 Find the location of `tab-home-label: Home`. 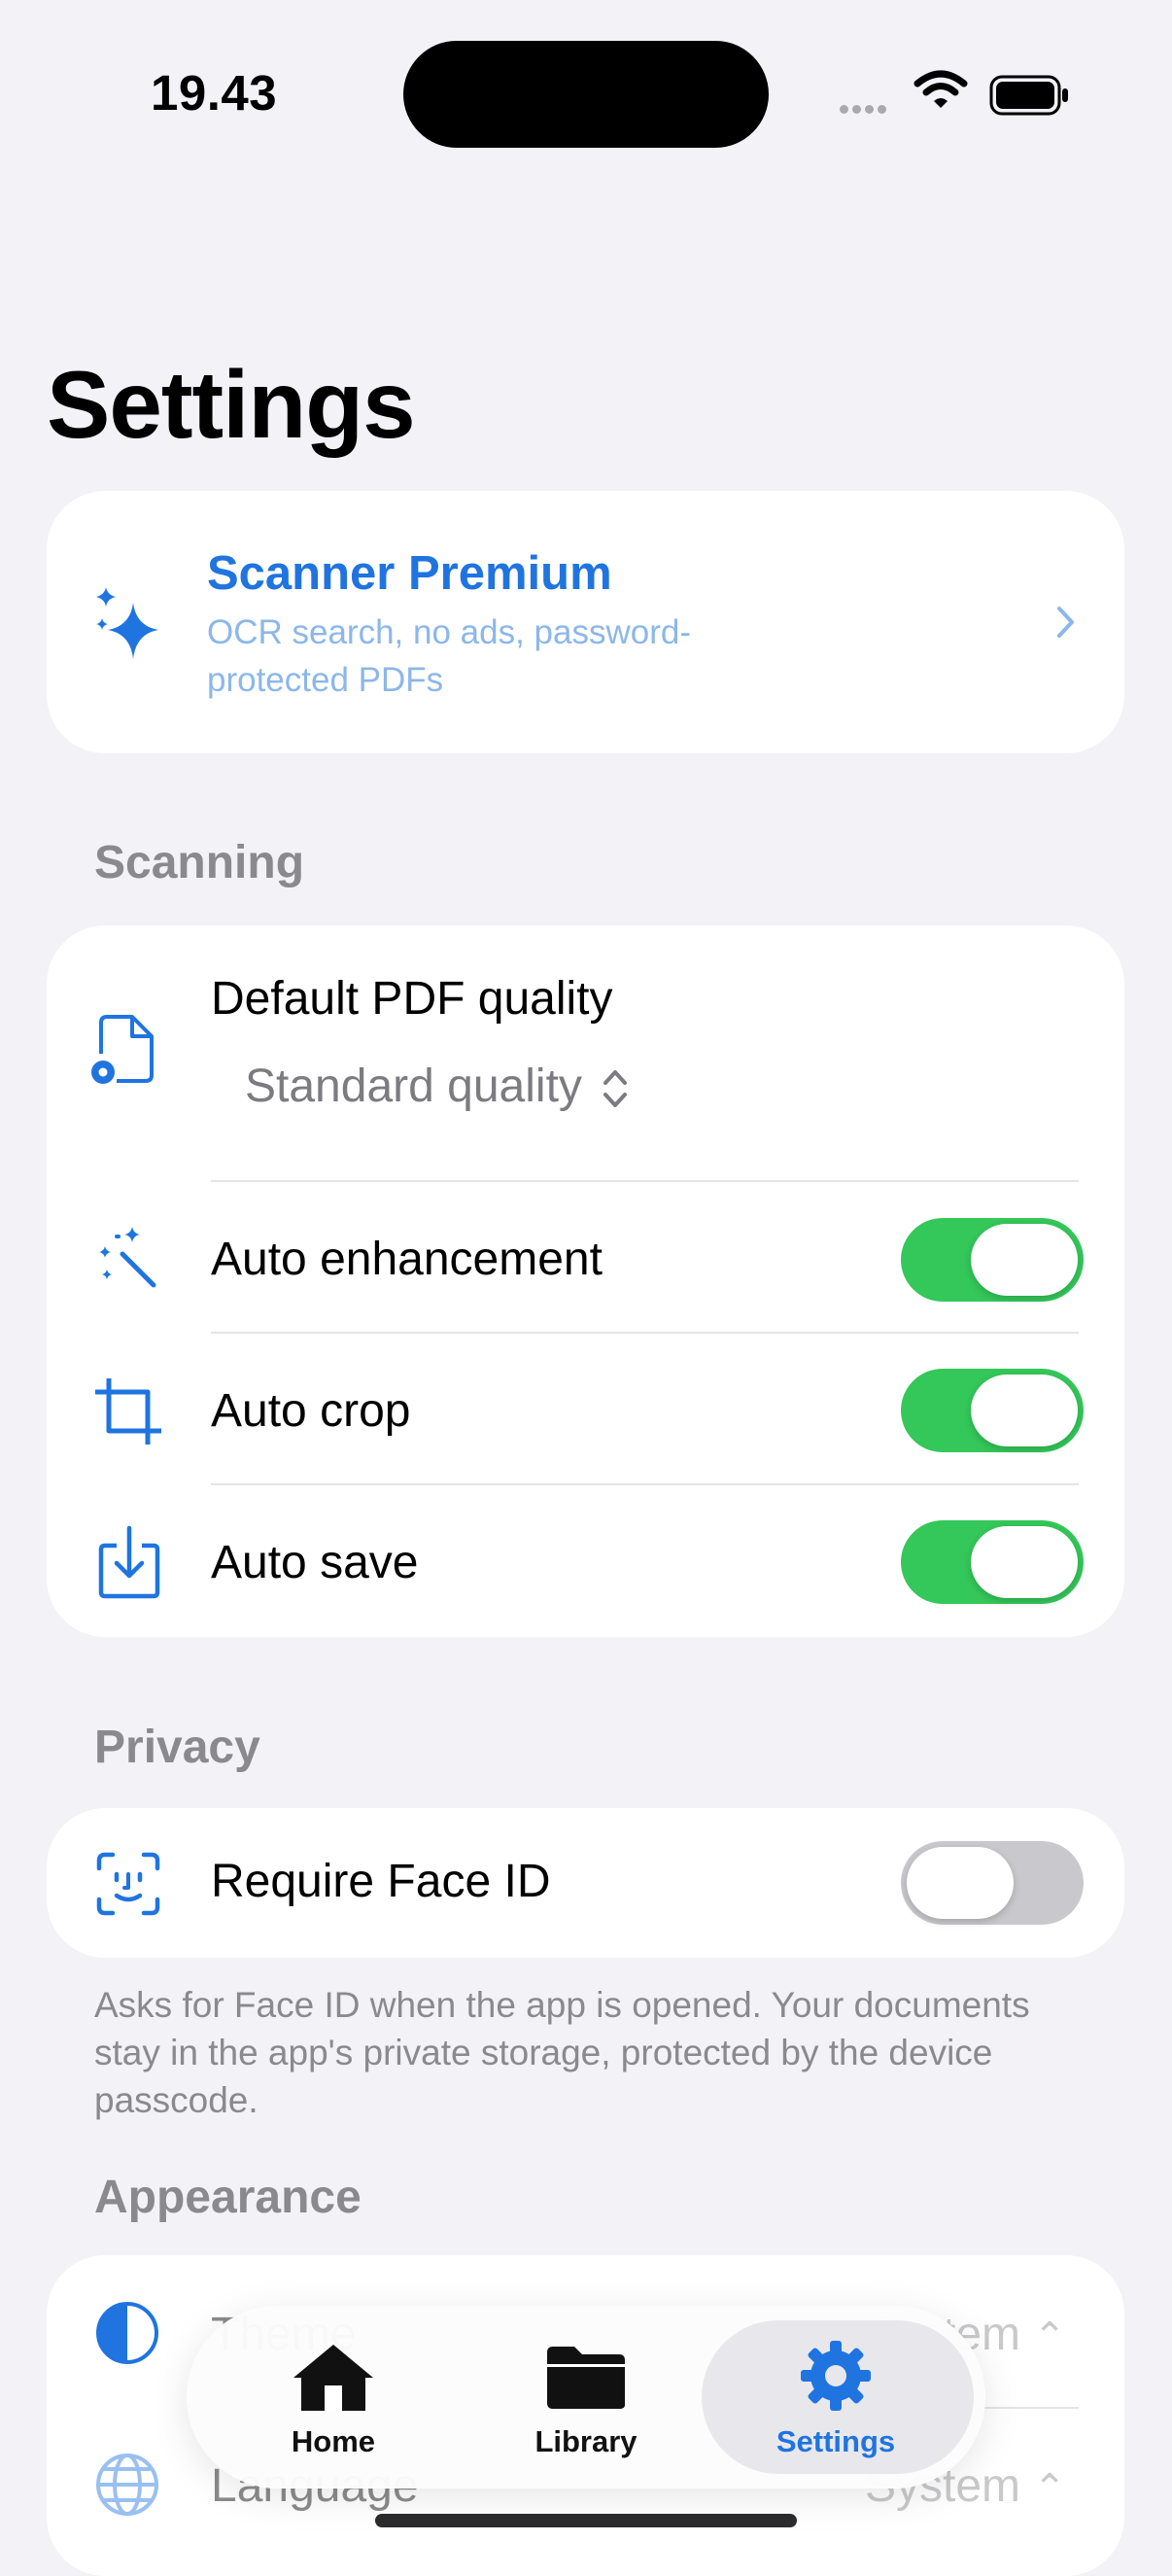

tab-home-label: Home is located at coordinates (333, 2441).